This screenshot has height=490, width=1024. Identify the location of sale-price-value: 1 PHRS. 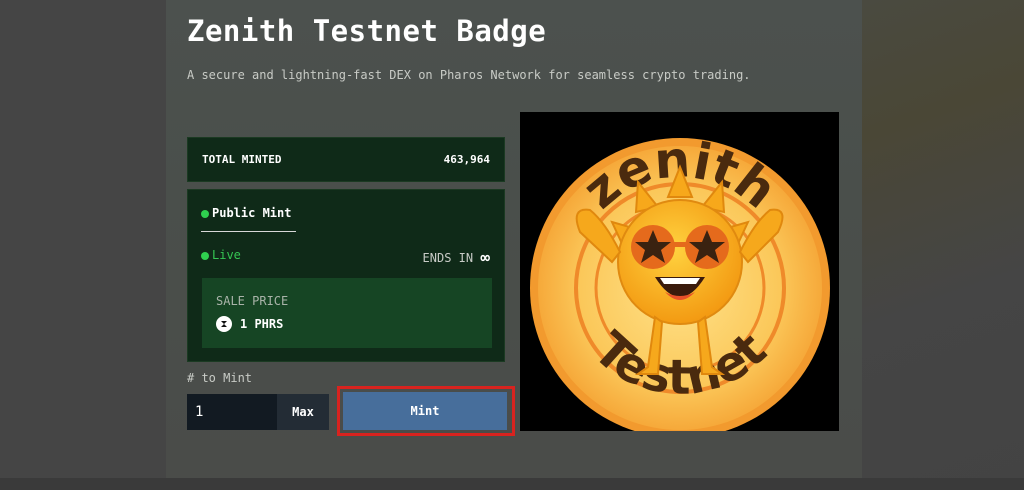
(262, 324).